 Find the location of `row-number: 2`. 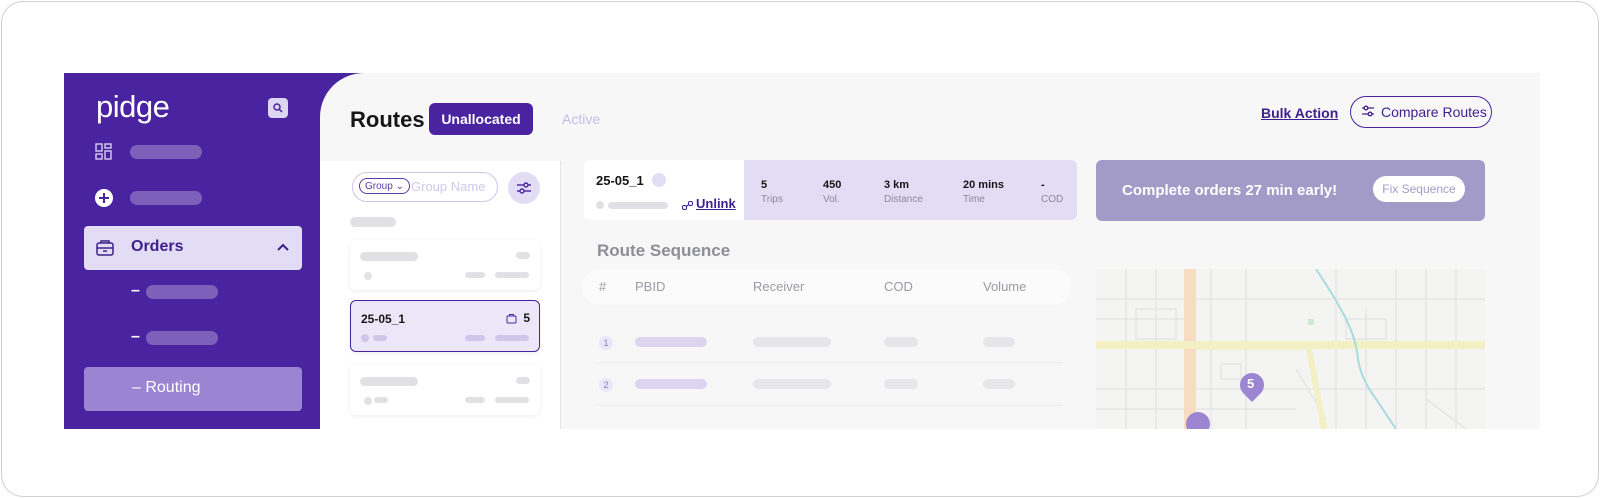

row-number: 2 is located at coordinates (606, 385).